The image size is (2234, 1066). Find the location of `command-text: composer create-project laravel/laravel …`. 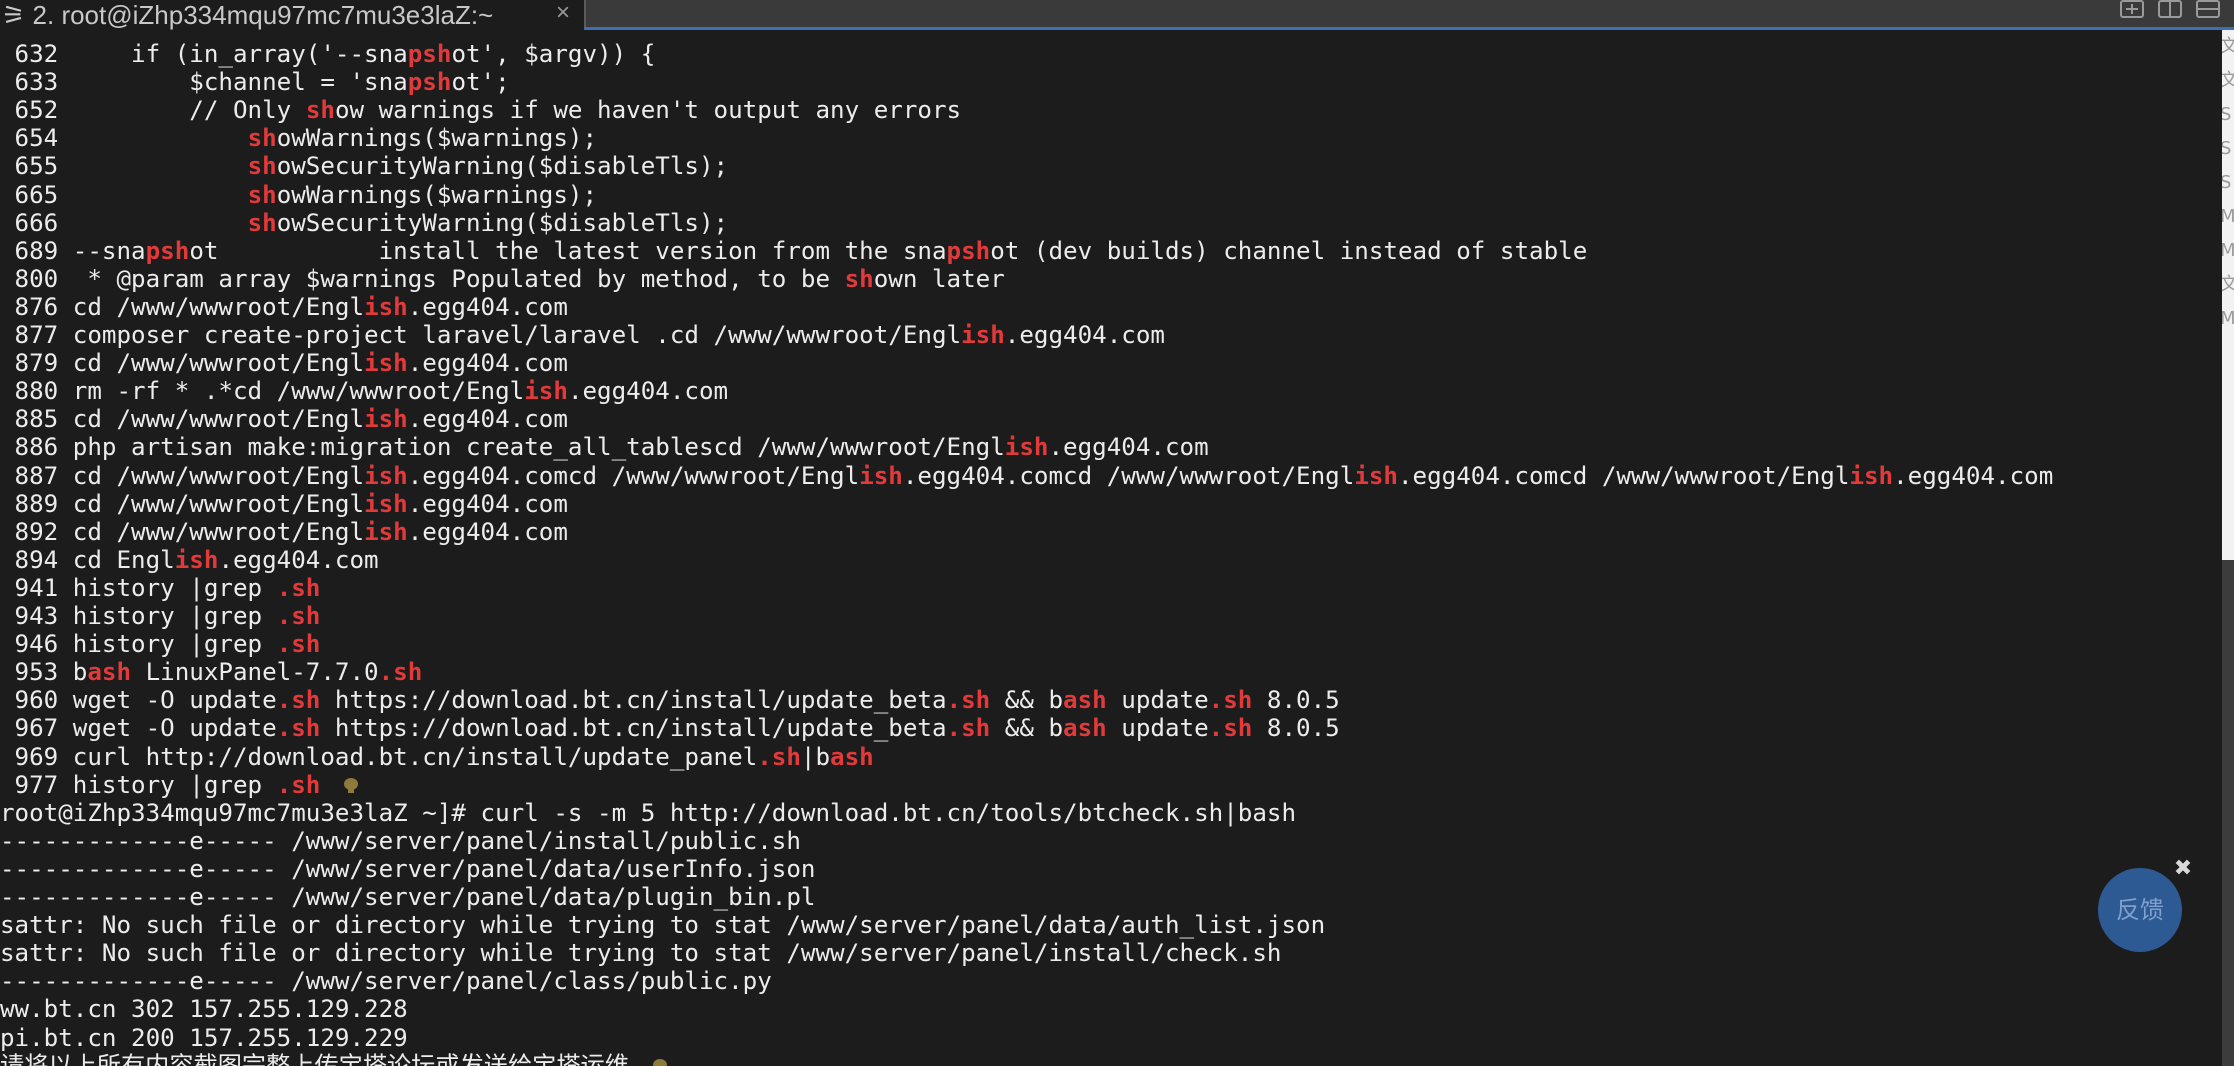

command-text: composer create-project laravel/laravel … is located at coordinates (510, 335).